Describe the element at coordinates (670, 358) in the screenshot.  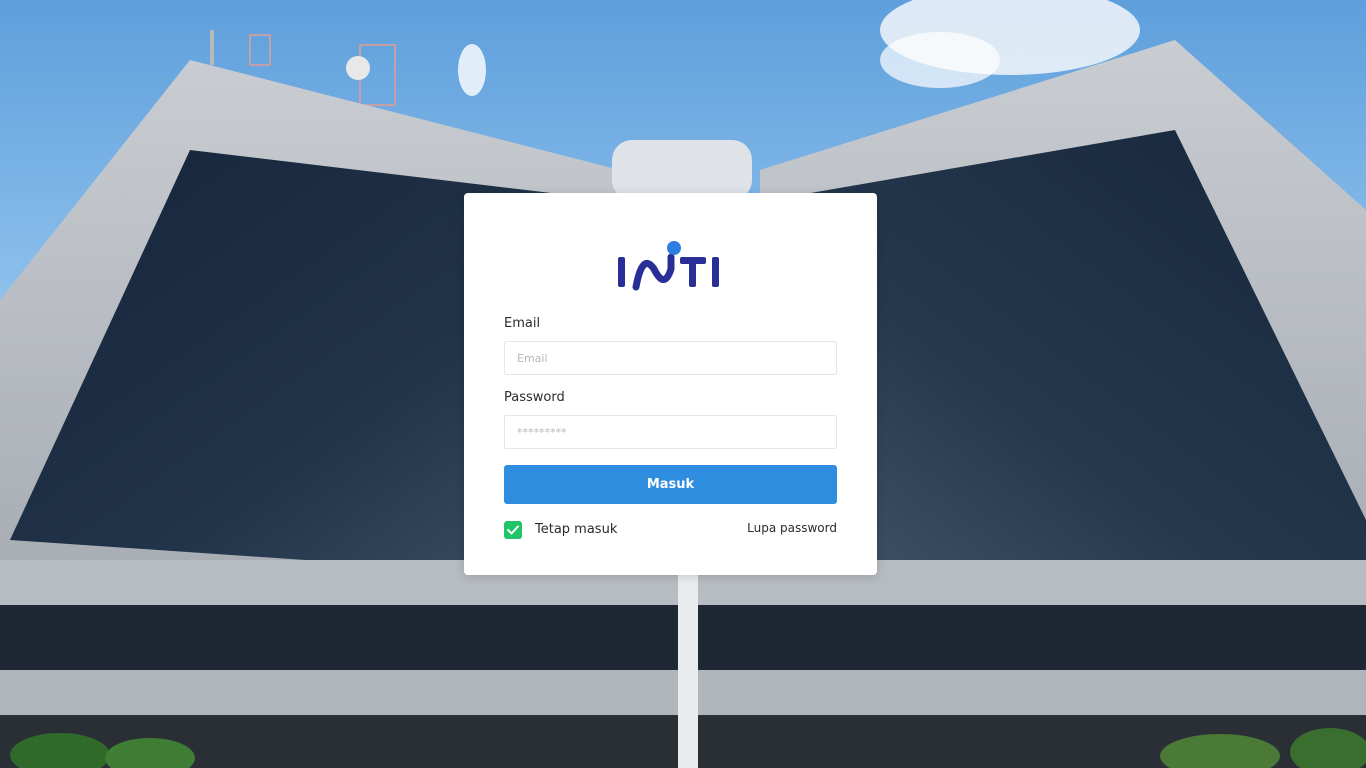
I see `email-input` at that location.